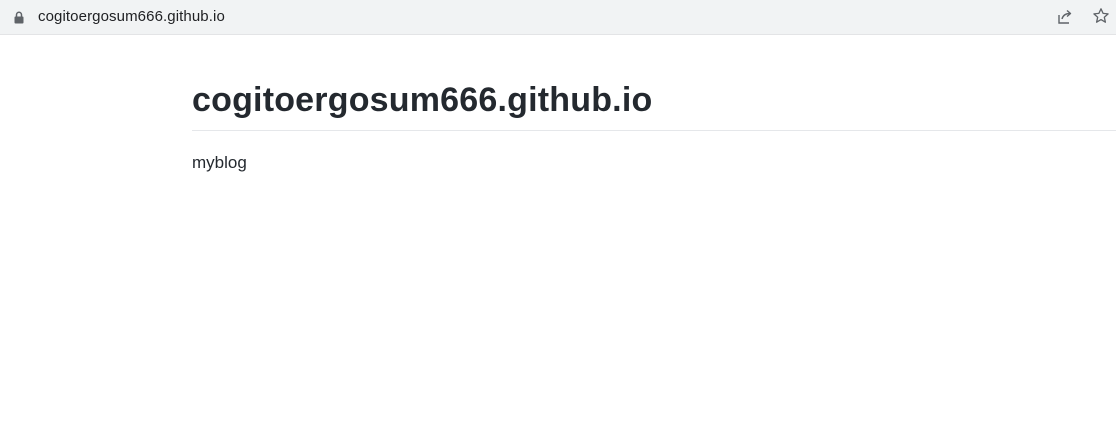  Describe the element at coordinates (131, 17) in the screenshot. I see `url-text: cogitoergosum666.github.io` at that location.